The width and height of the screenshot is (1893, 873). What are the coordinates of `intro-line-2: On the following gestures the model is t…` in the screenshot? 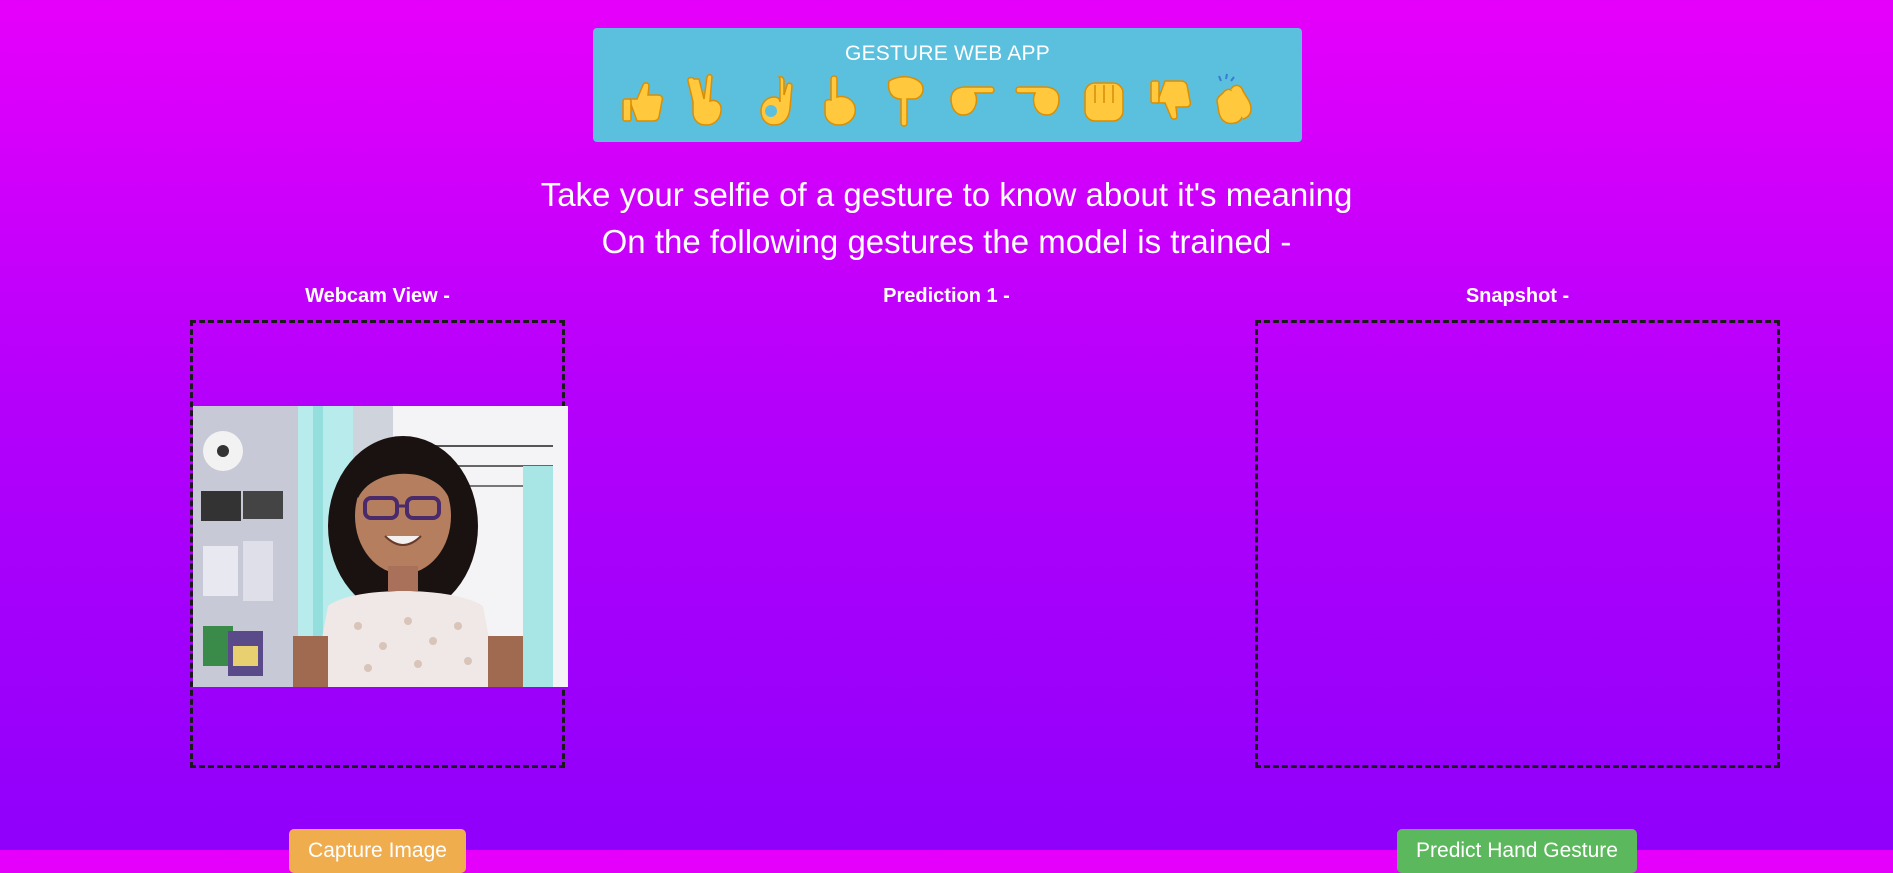 It's located at (946, 241).